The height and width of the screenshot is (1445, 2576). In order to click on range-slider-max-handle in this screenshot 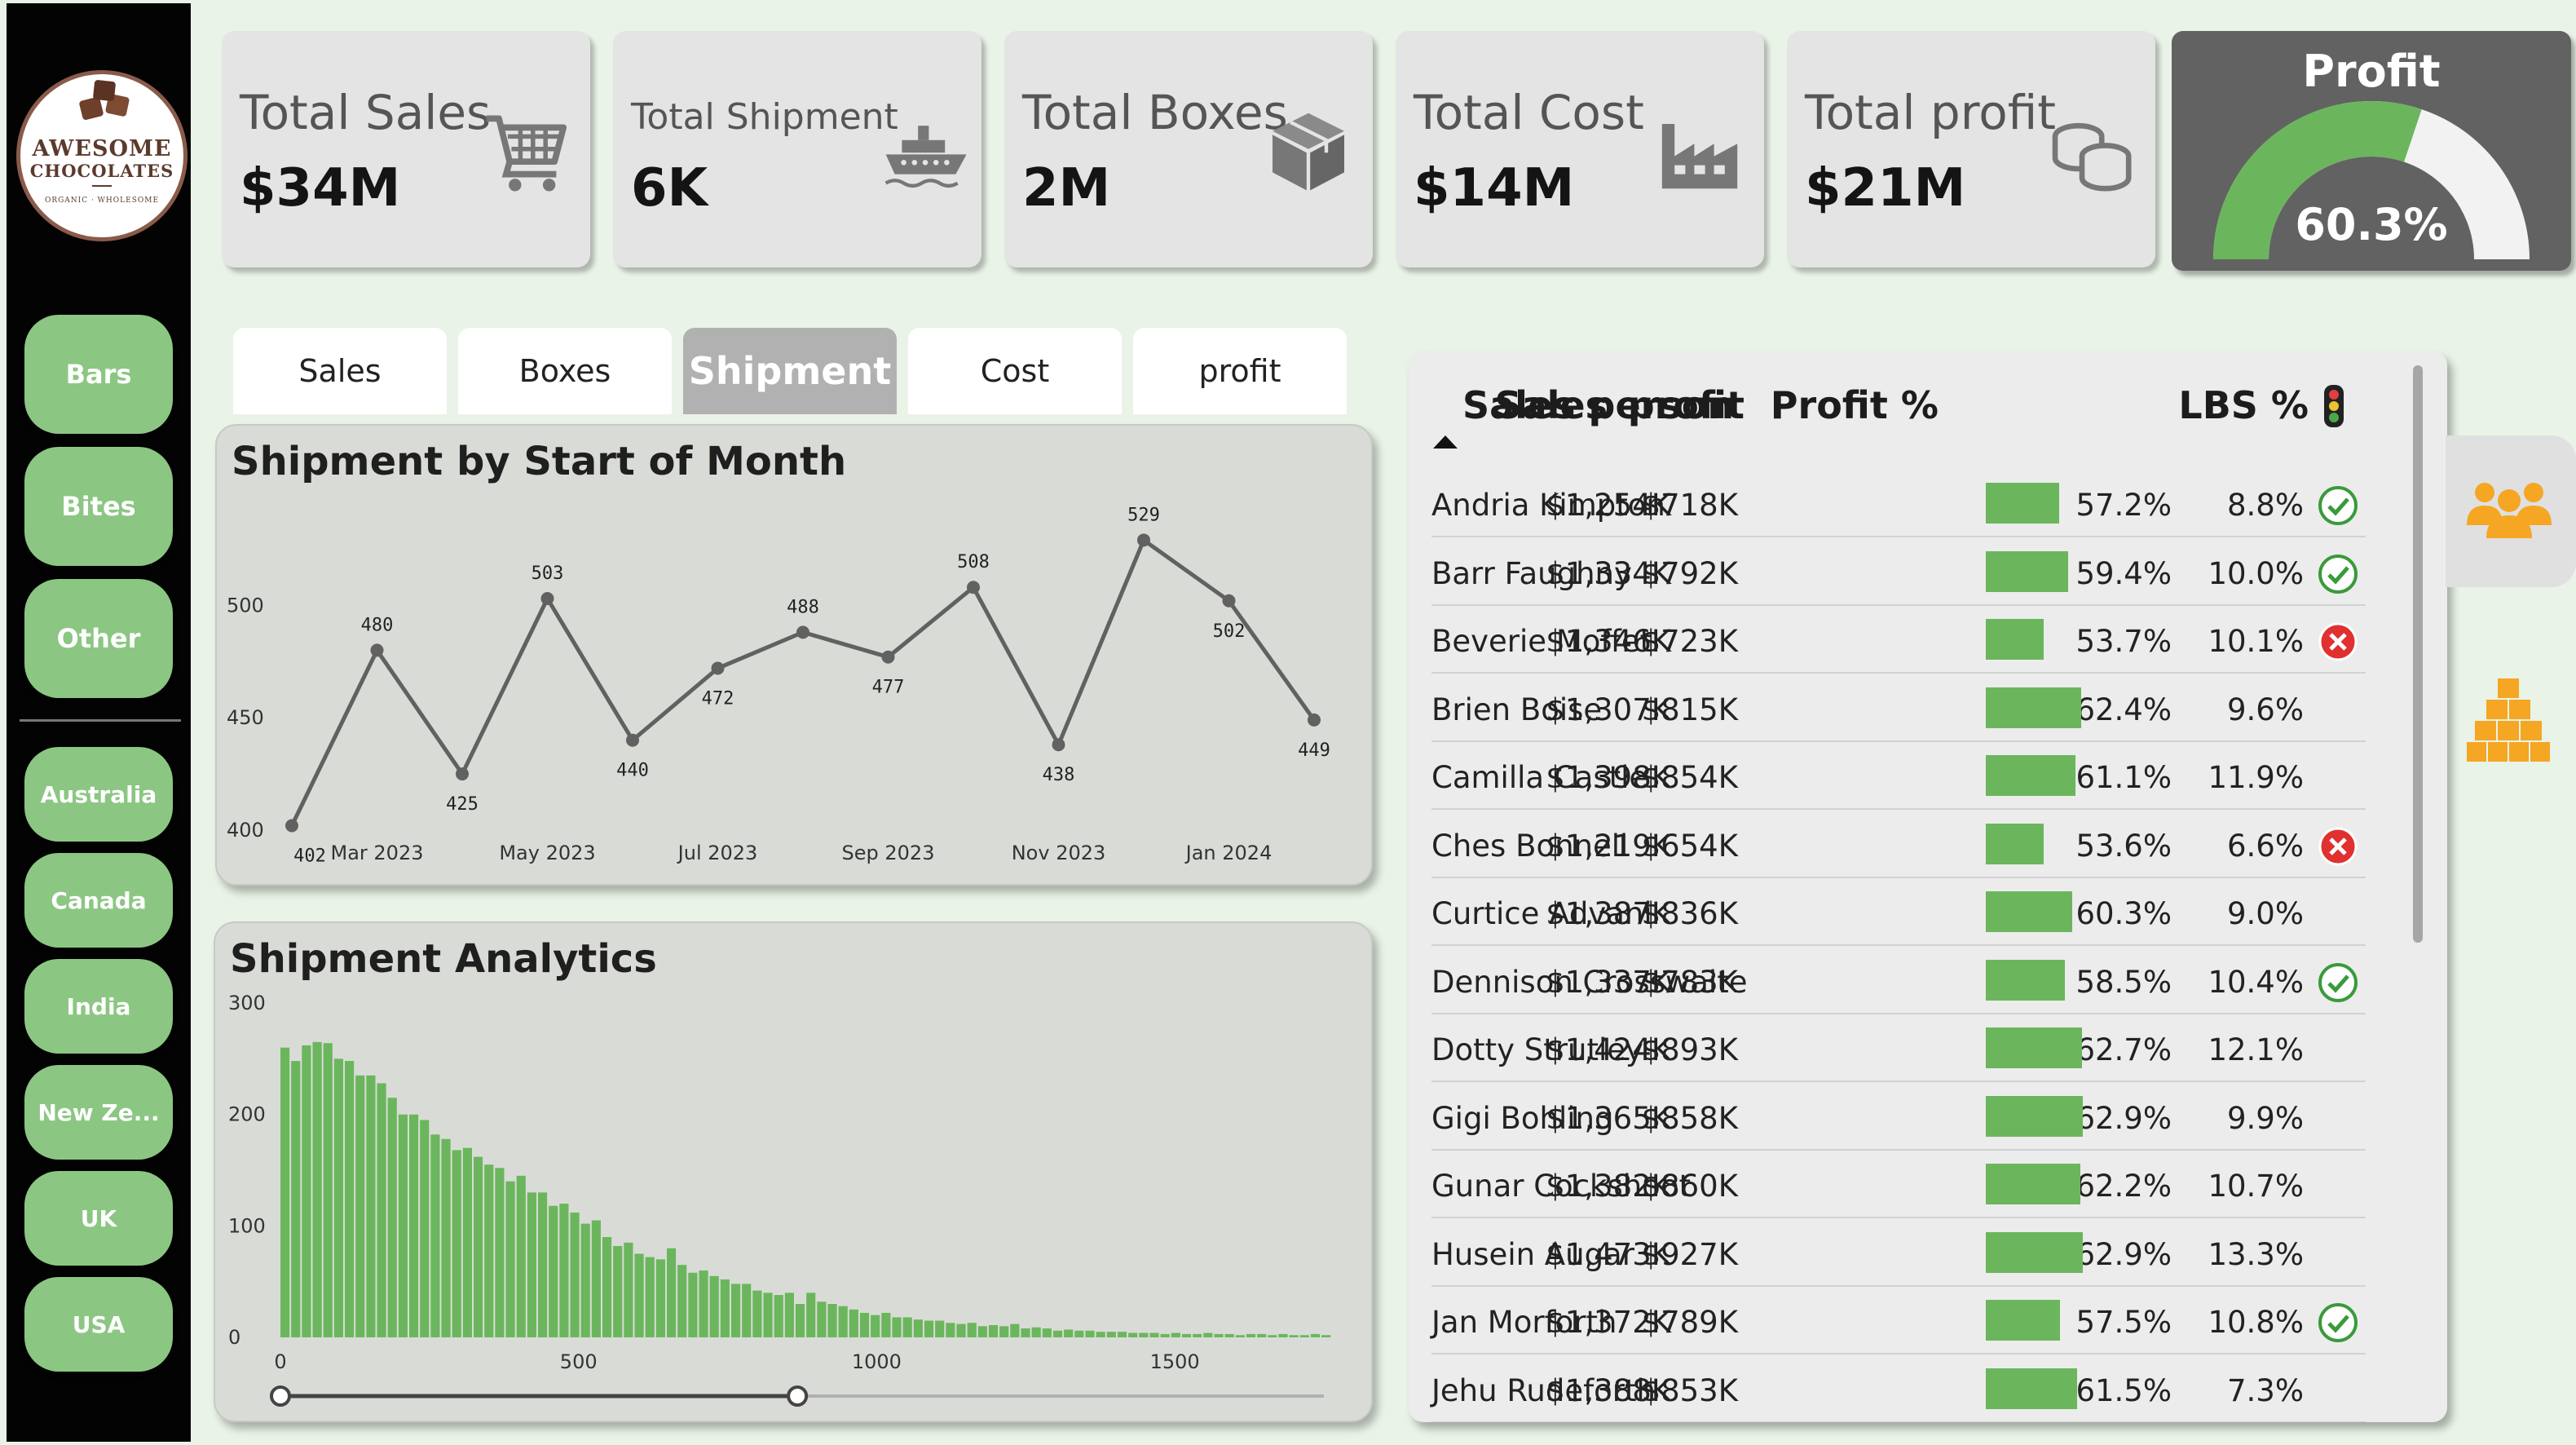, I will do `click(798, 1396)`.